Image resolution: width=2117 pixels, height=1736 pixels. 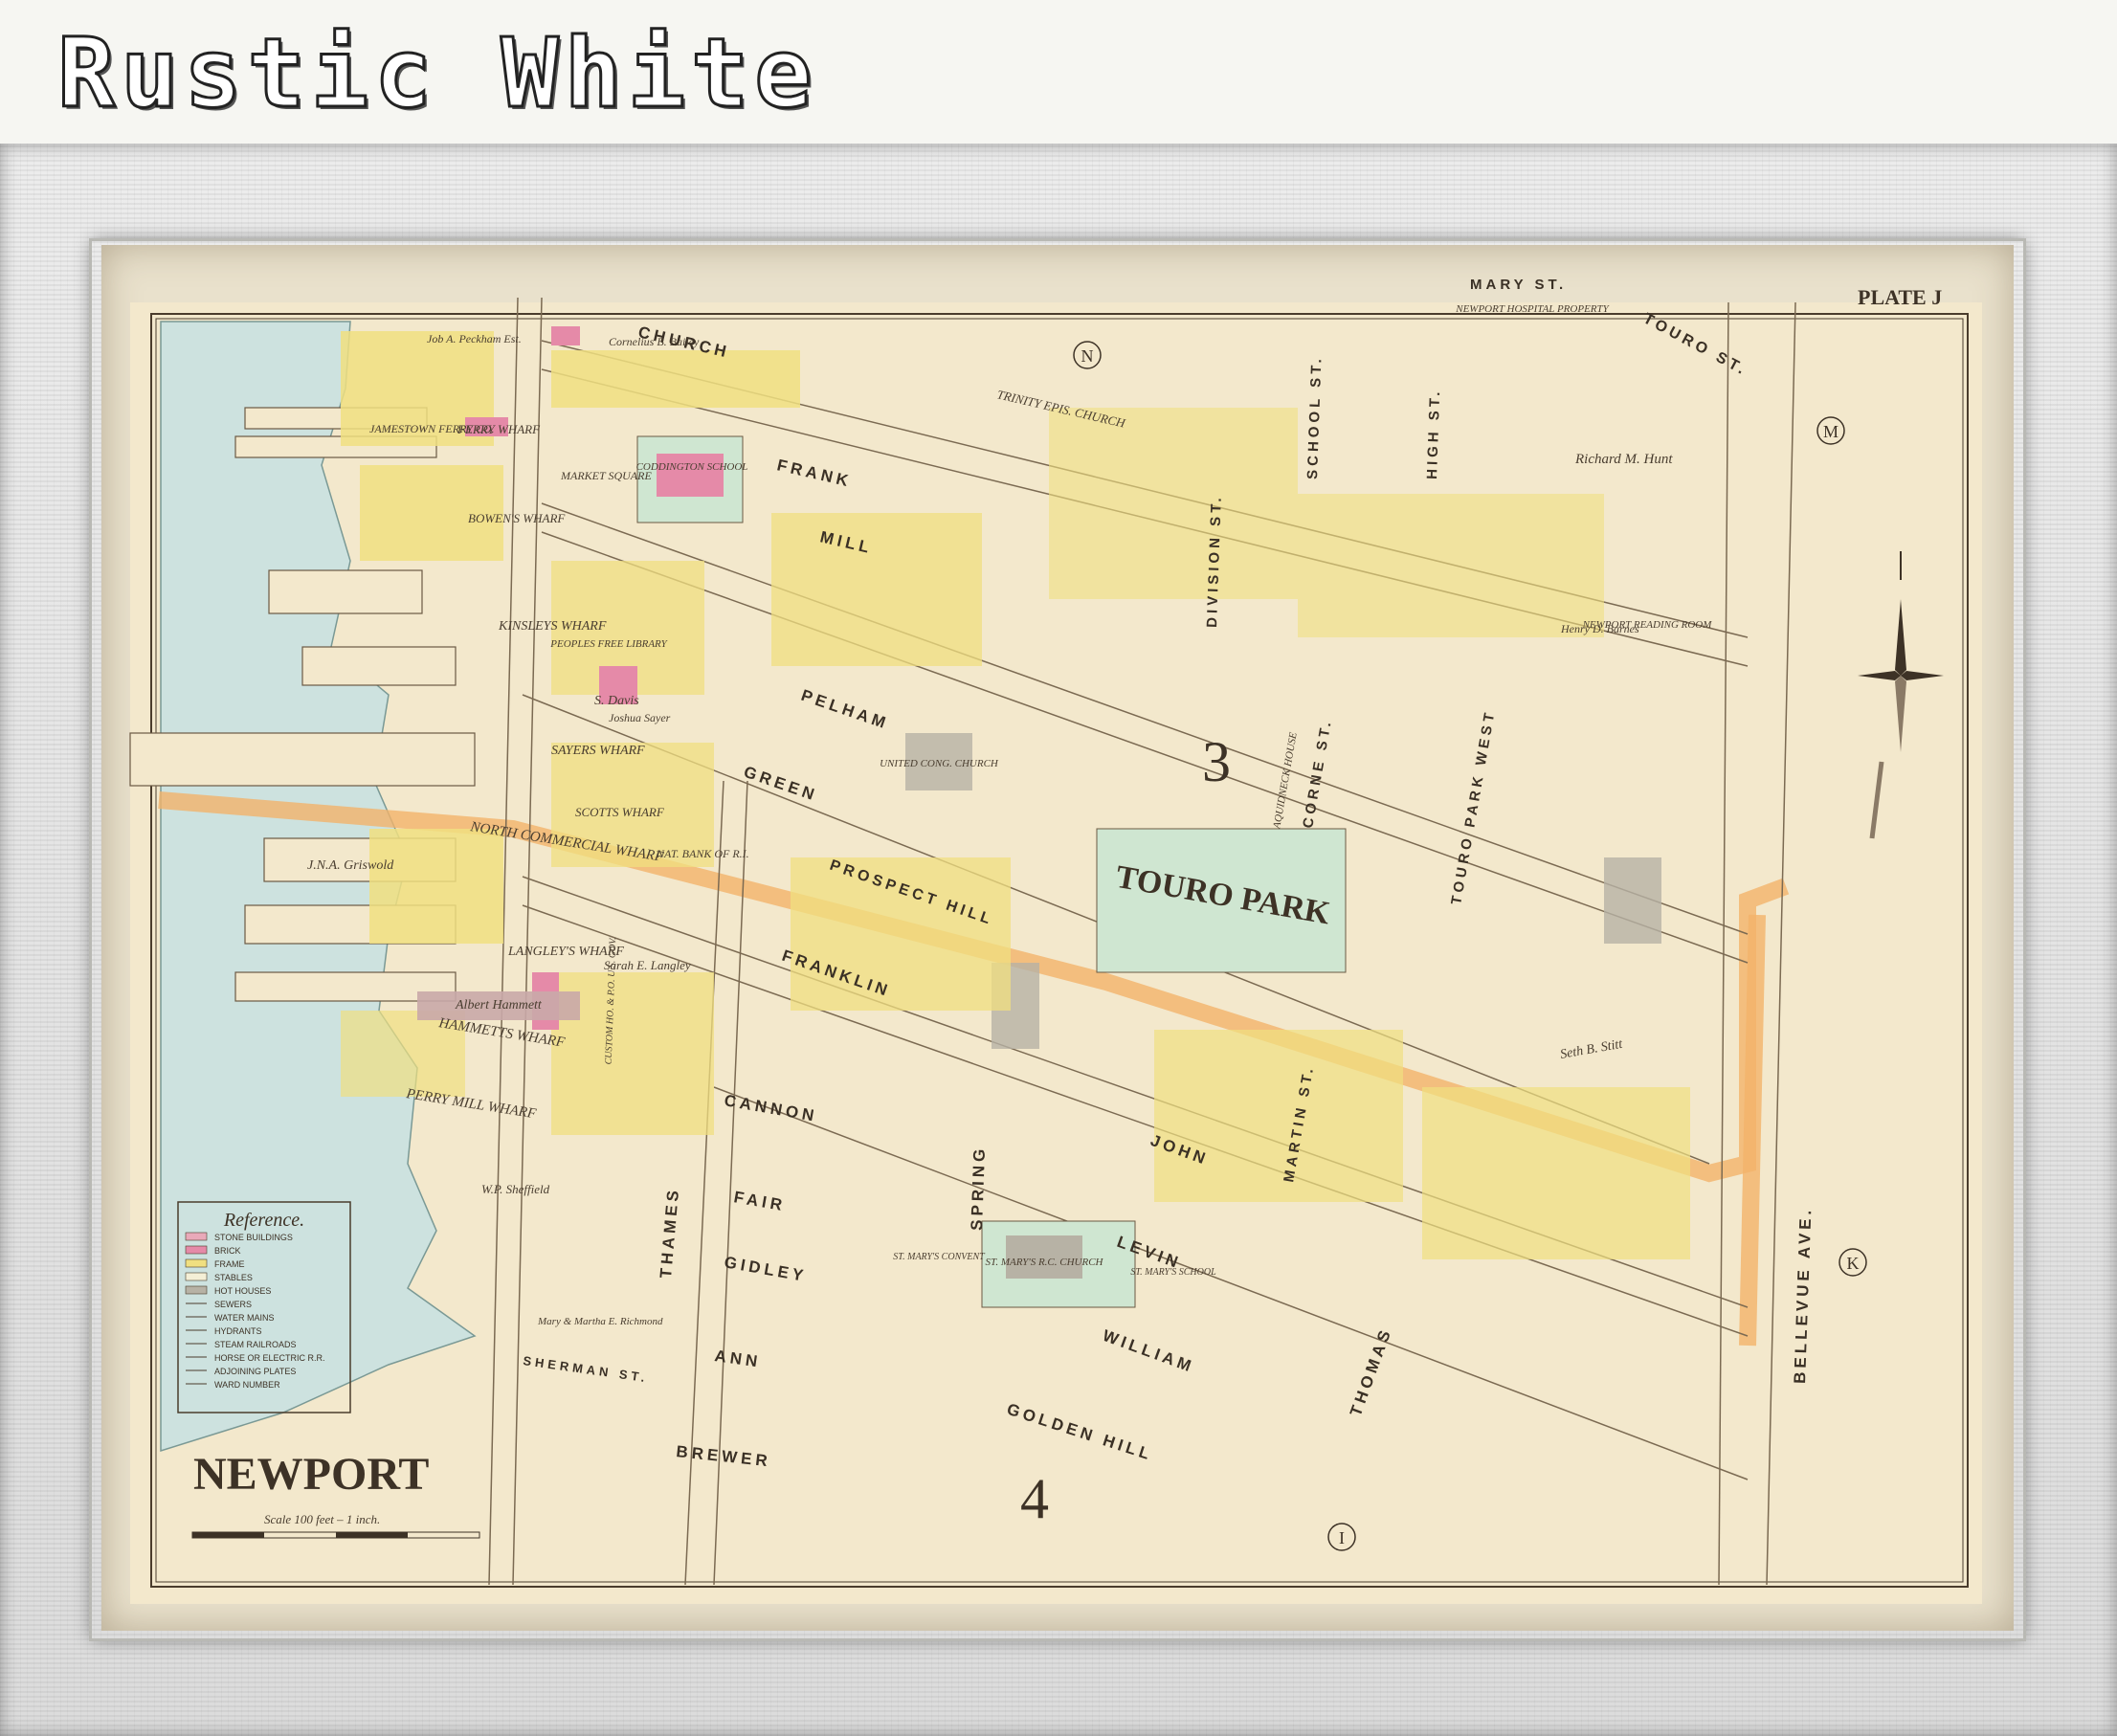 I want to click on frame-header: Rustic White, so click(x=1058, y=72).